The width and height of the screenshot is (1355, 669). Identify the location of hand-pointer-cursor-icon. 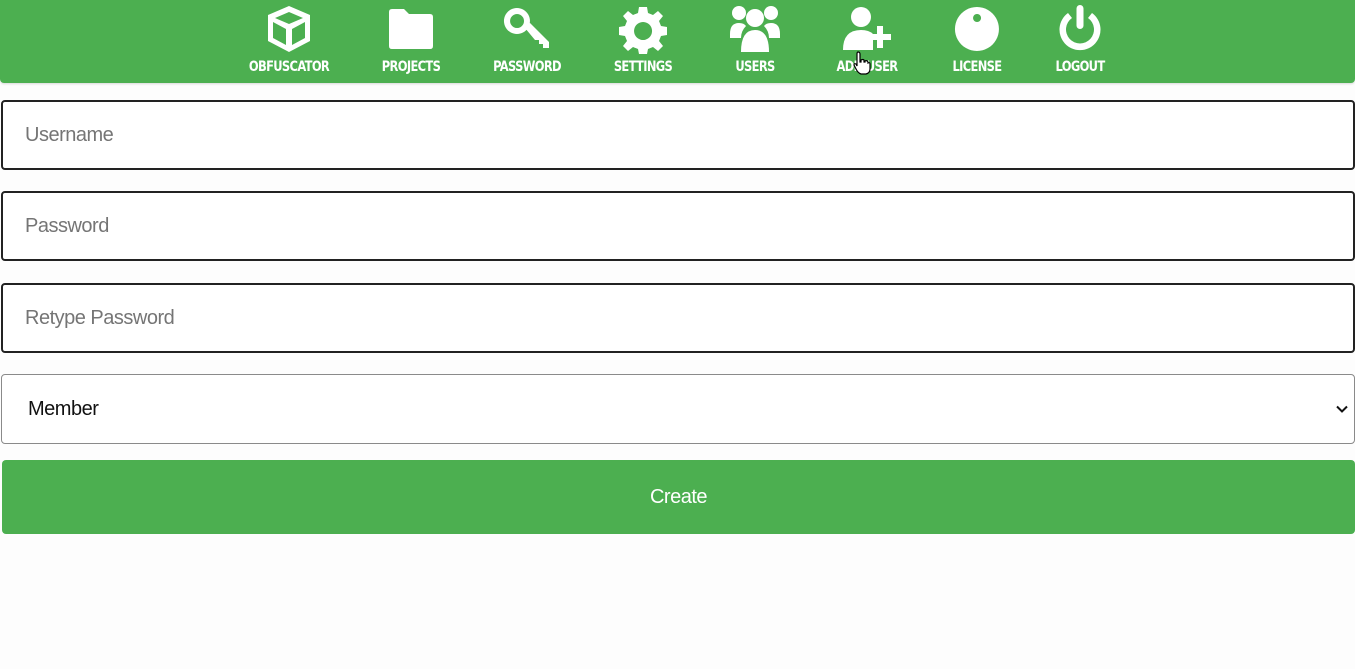
(862, 63).